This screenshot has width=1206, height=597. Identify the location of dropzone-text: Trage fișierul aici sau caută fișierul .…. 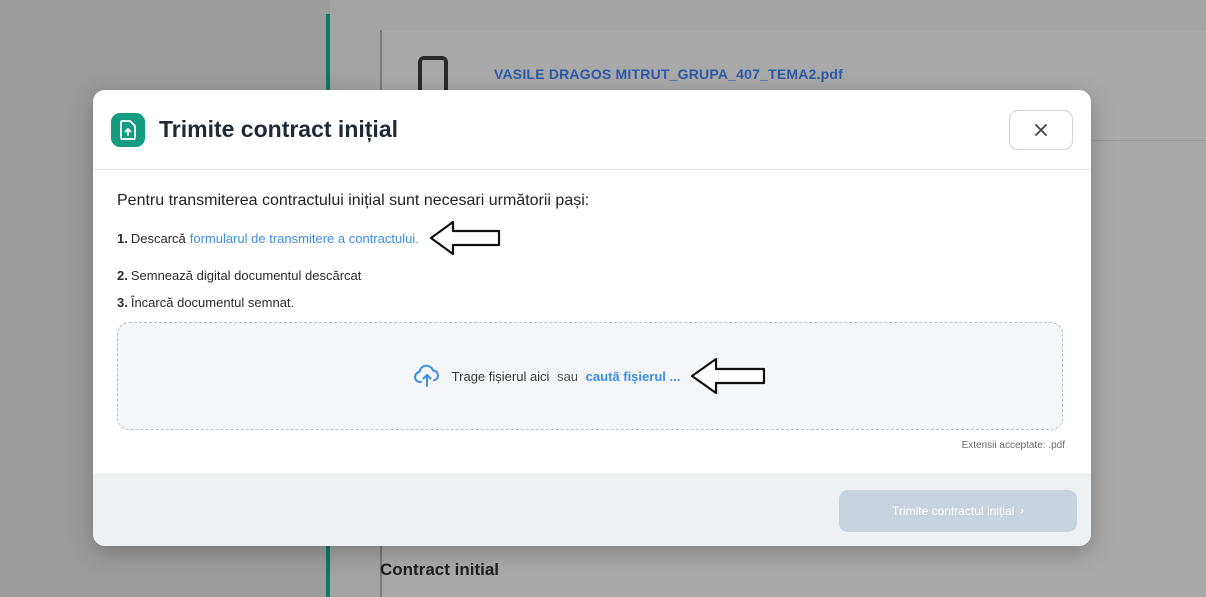
(566, 376).